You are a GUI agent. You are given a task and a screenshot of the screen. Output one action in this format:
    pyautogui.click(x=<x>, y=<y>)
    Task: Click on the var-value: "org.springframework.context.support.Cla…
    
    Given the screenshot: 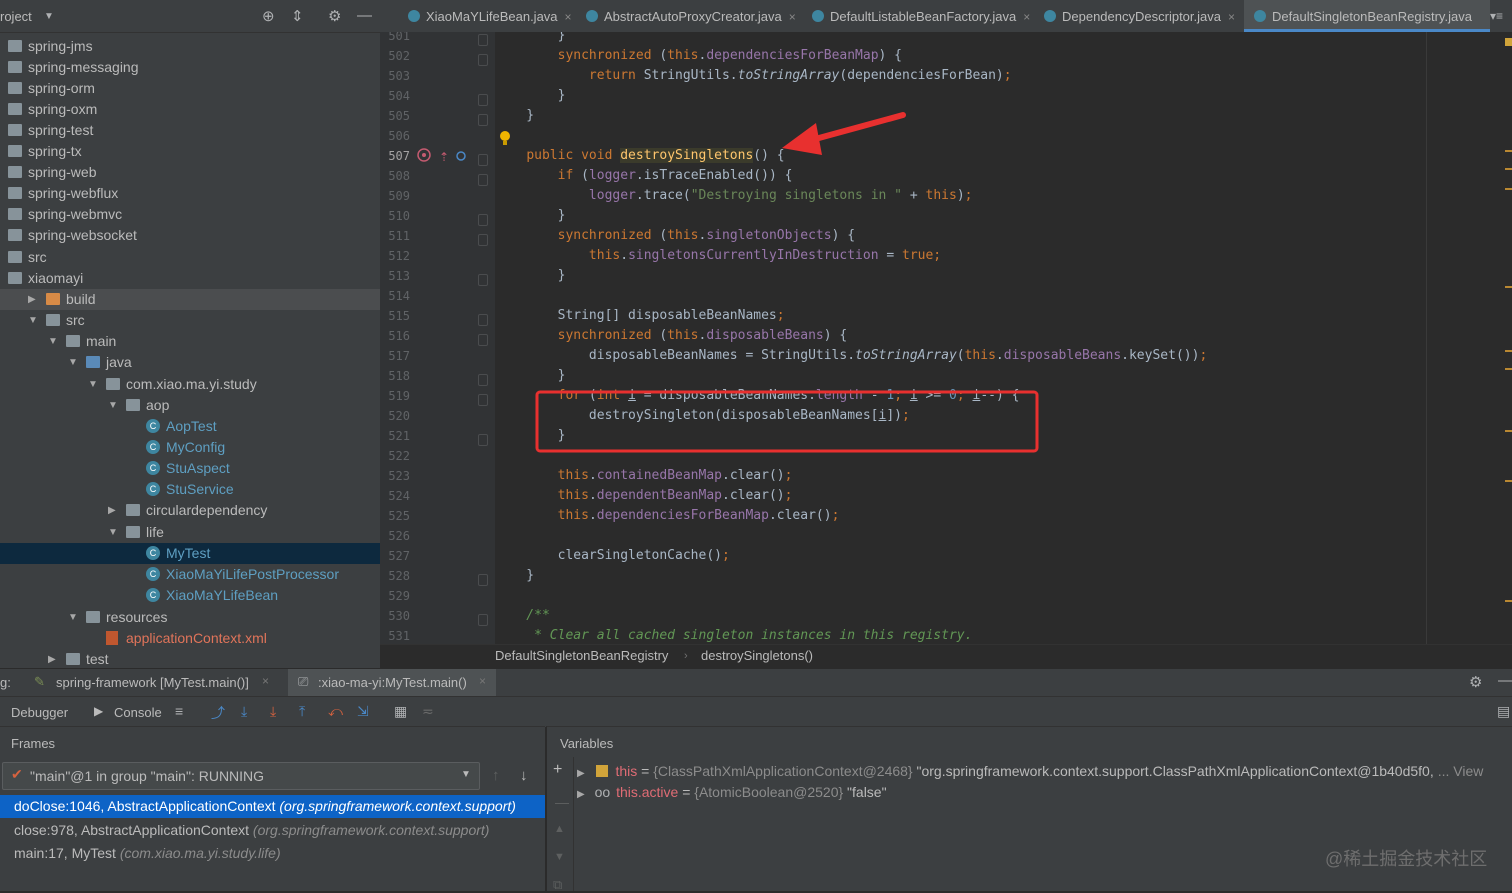 What is the action you would take?
    pyautogui.click(x=1173, y=771)
    